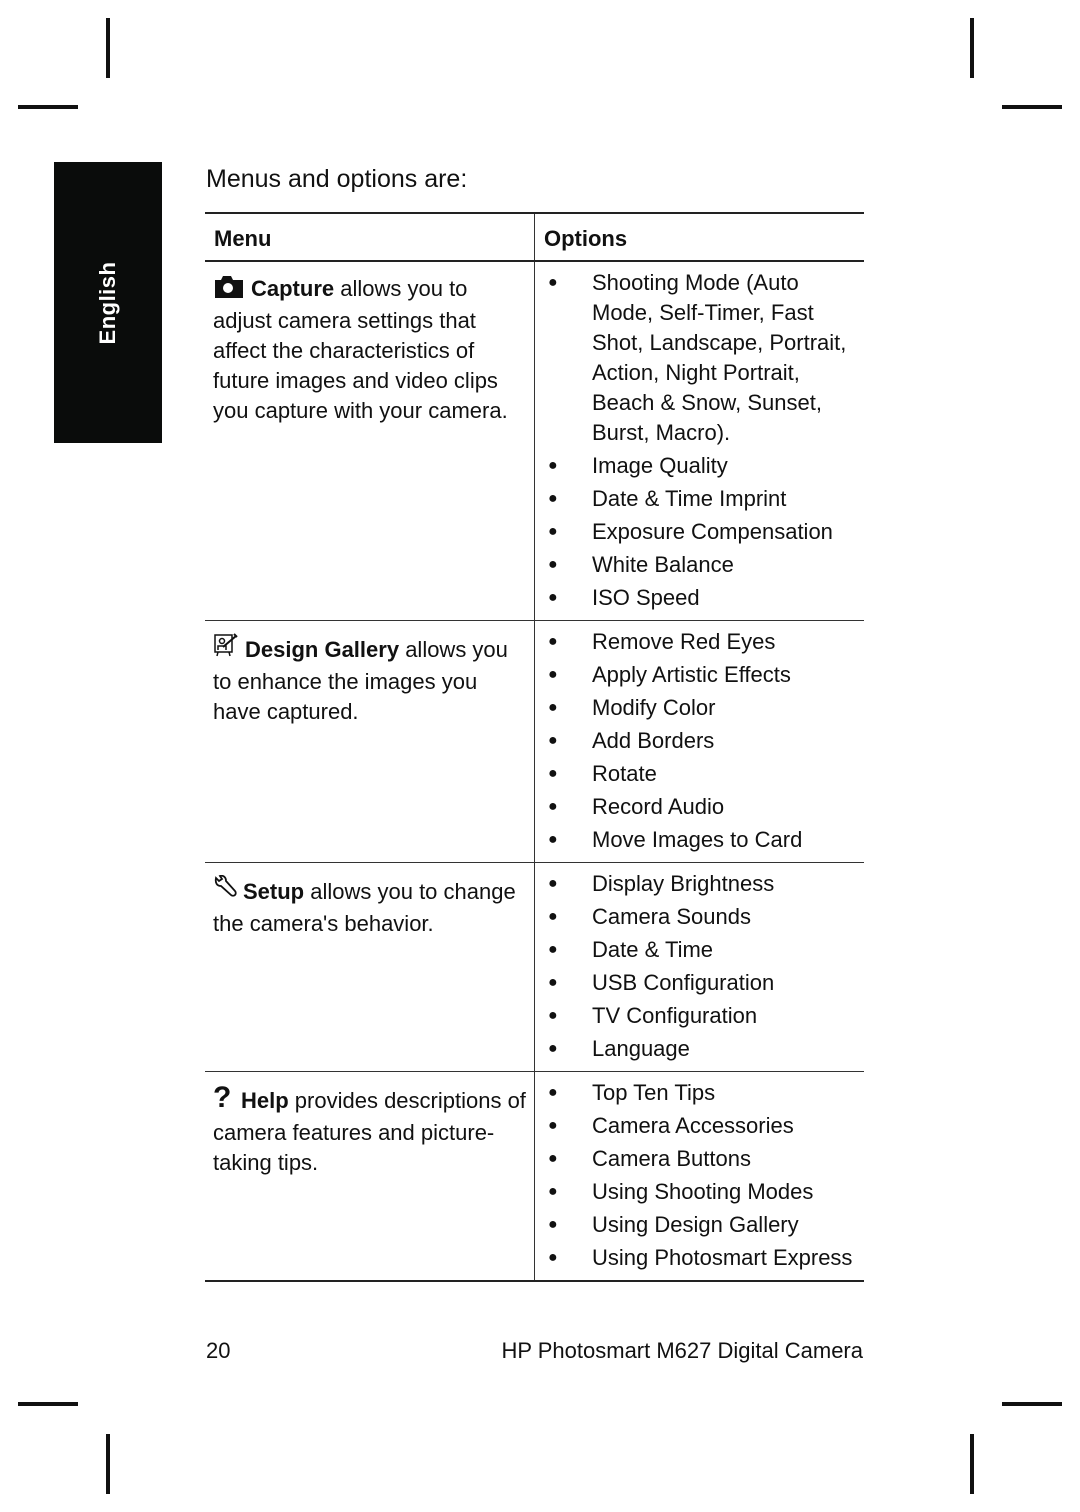  I want to click on crop-mark-bottom-right-horizontal, so click(1032, 1404).